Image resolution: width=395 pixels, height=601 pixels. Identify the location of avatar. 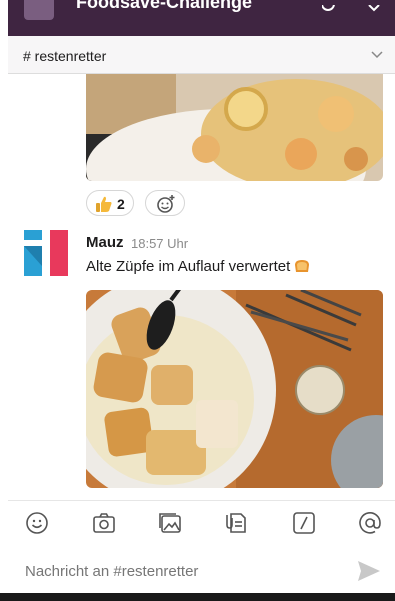
(46, 253).